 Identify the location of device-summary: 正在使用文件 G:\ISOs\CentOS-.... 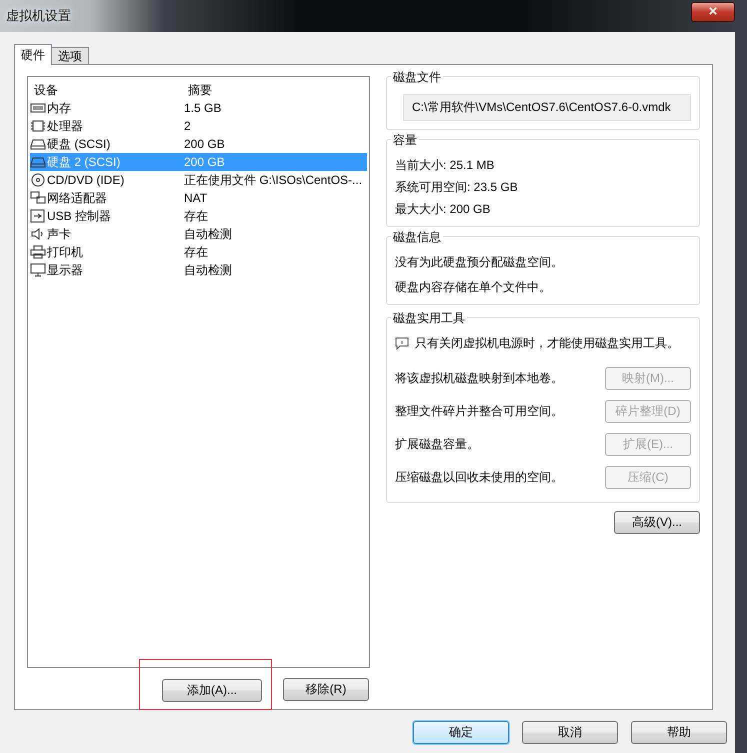
(274, 180).